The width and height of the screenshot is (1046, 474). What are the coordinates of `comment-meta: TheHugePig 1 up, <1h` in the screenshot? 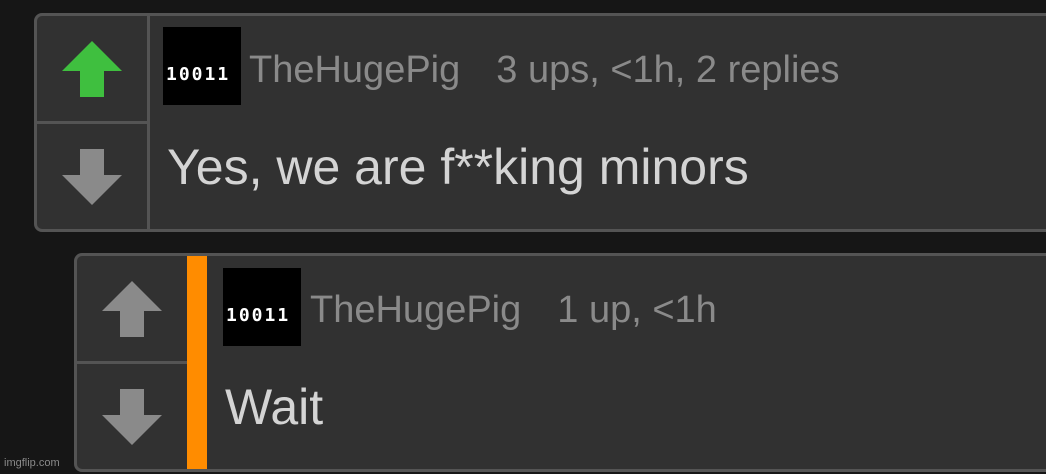 It's located at (513, 310).